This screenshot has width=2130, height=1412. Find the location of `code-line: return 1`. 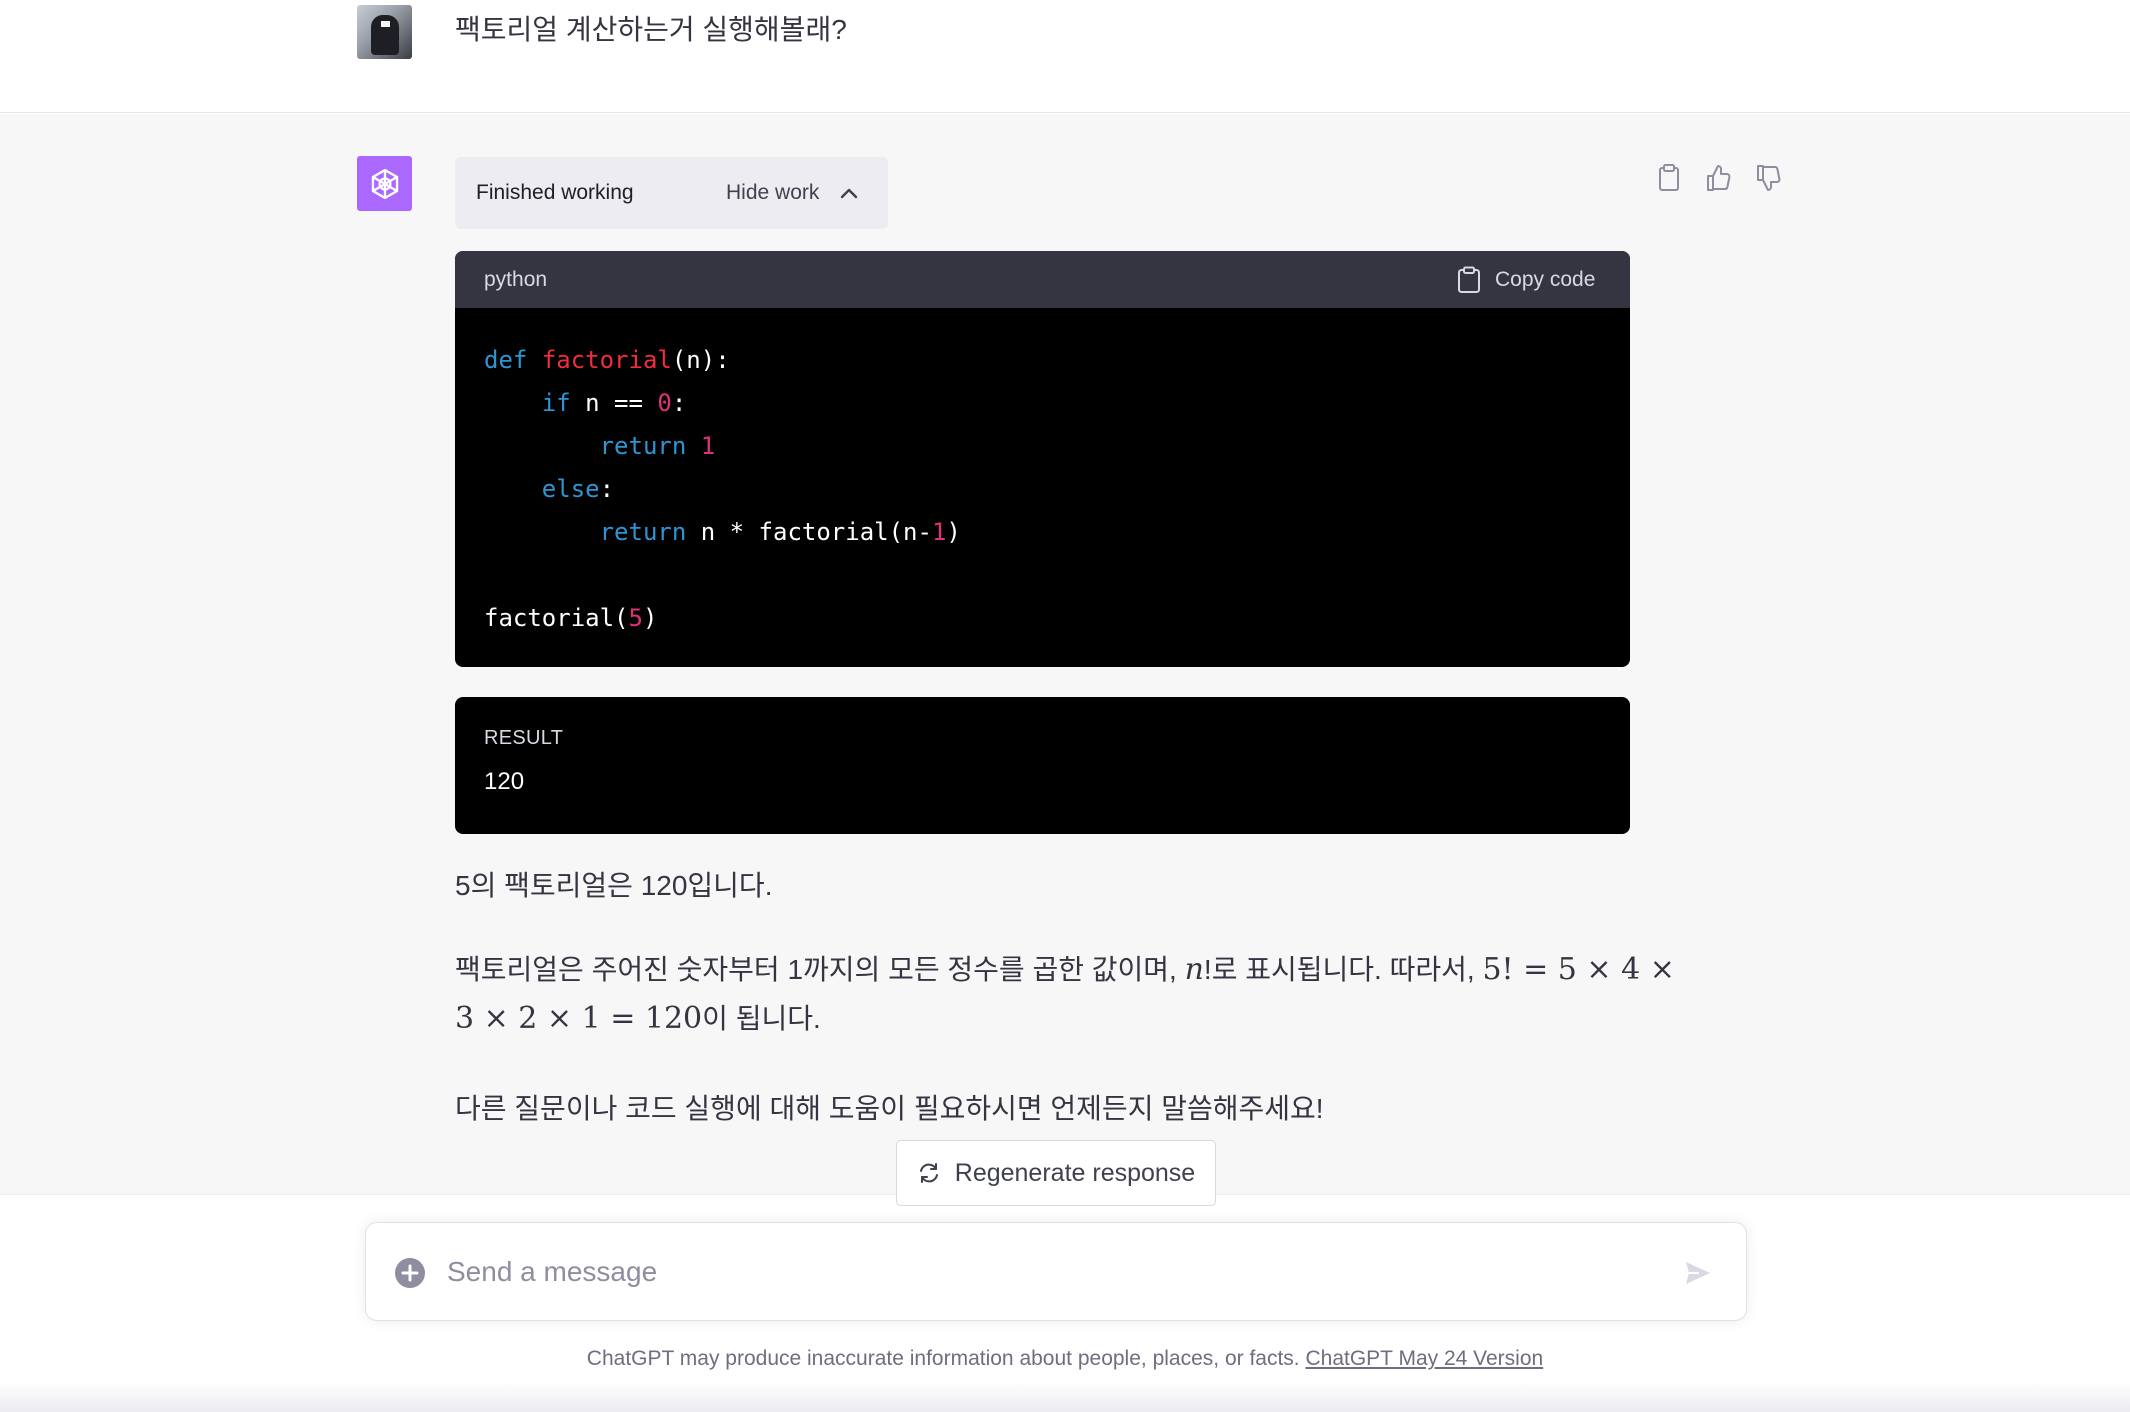

code-line: return 1 is located at coordinates (657, 446).